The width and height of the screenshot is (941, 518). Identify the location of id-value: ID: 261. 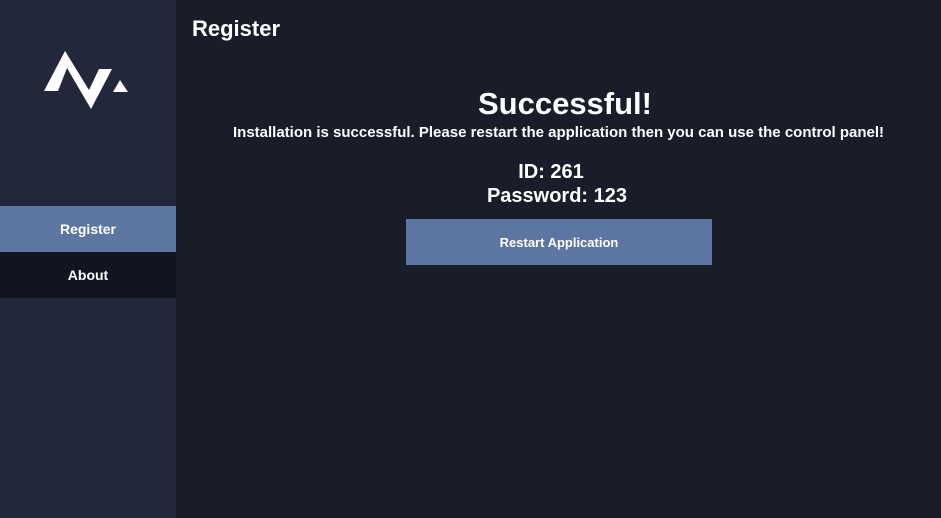
(551, 172).